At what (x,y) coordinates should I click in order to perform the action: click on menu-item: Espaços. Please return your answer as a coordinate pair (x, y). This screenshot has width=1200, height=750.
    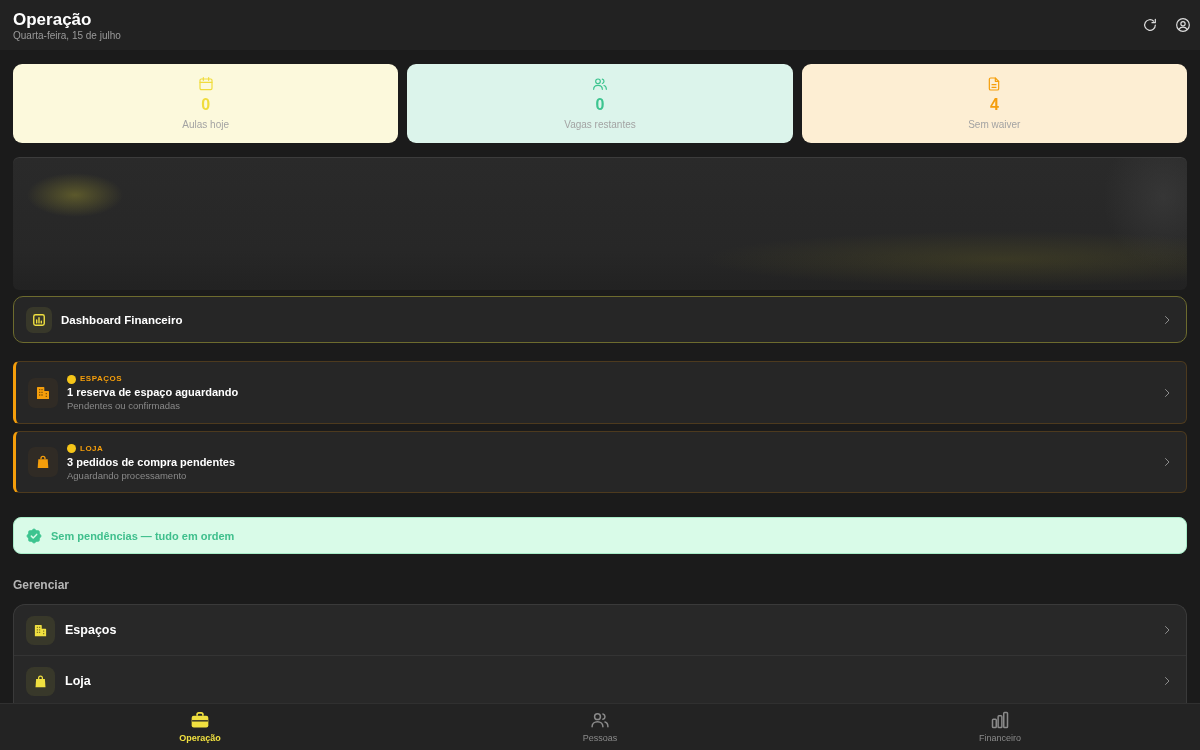
    Looking at the image, I should click on (600, 630).